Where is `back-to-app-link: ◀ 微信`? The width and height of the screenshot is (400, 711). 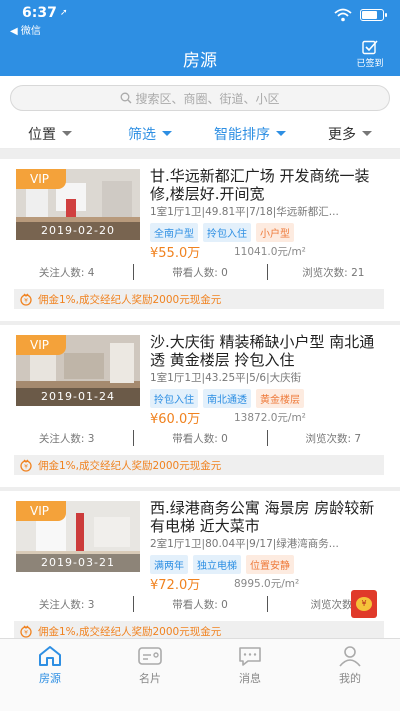 back-to-app-link: ◀ 微信 is located at coordinates (25, 29).